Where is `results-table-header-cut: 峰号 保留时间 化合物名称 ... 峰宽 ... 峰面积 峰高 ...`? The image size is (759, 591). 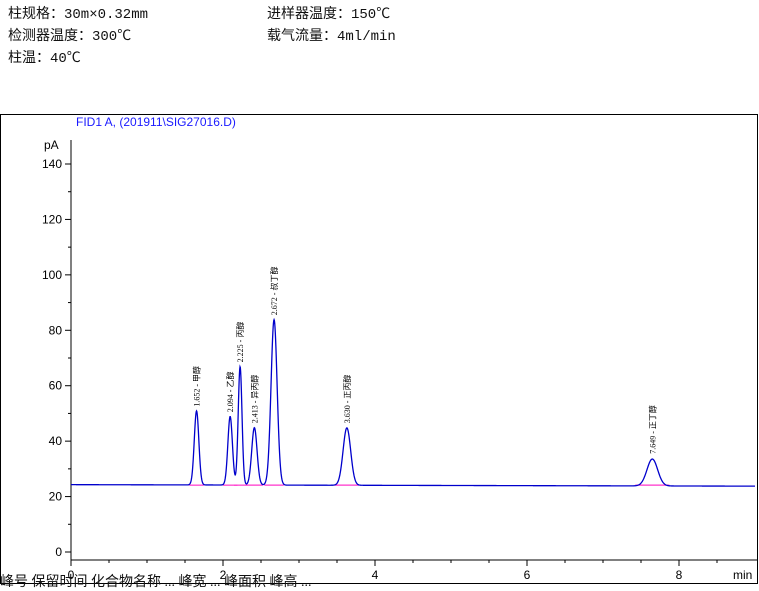 results-table-header-cut: 峰号 保留时间 化合物名称 ... 峰宽 ... 峰面积 峰高 ... is located at coordinates (156, 582).